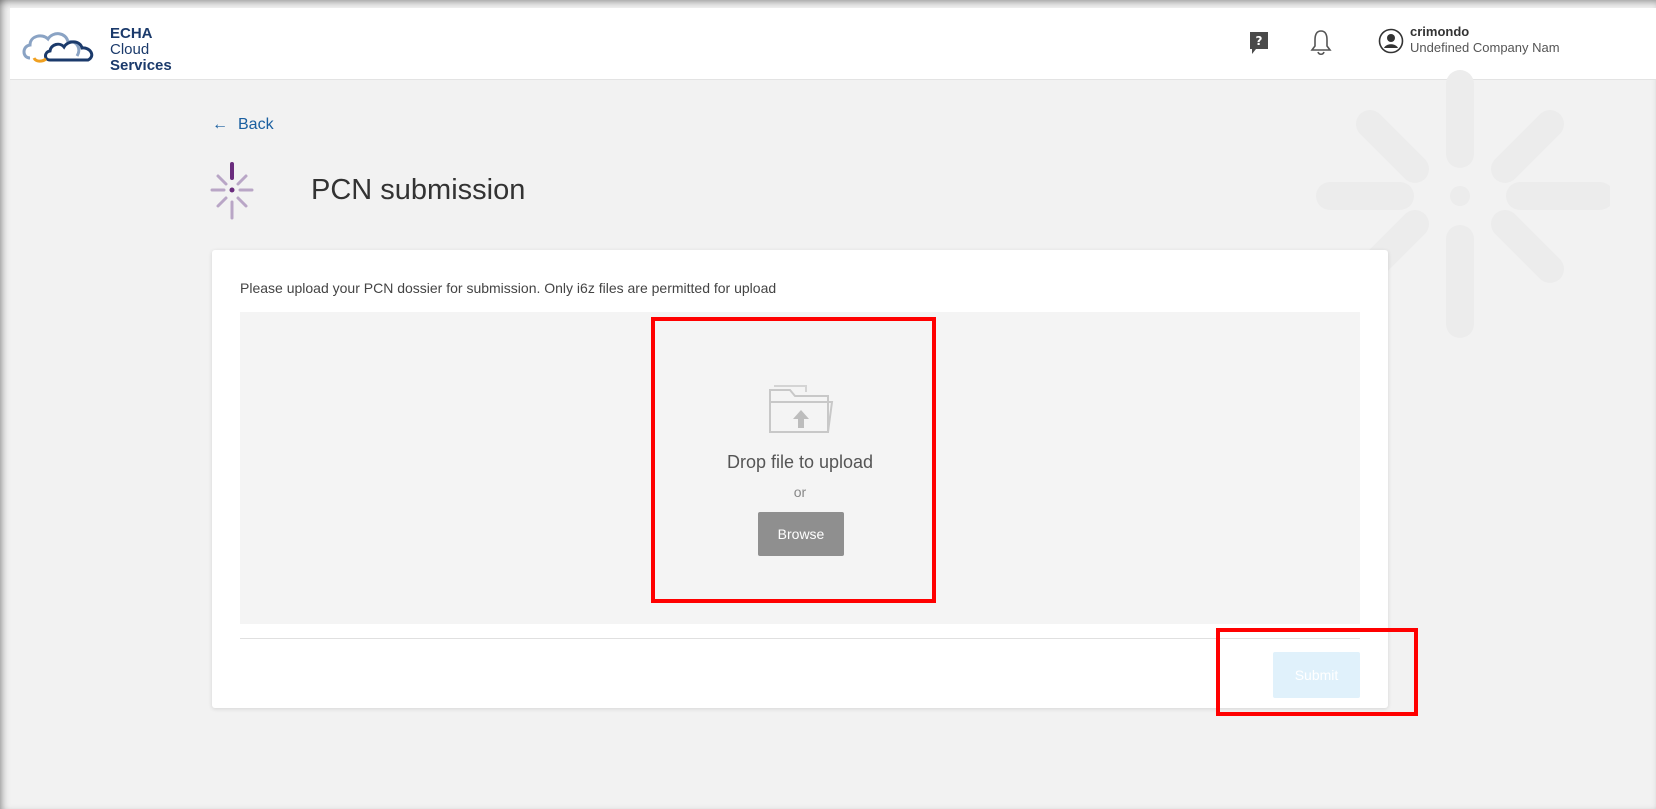 This screenshot has width=1656, height=809. I want to click on card-divider, so click(800, 638).